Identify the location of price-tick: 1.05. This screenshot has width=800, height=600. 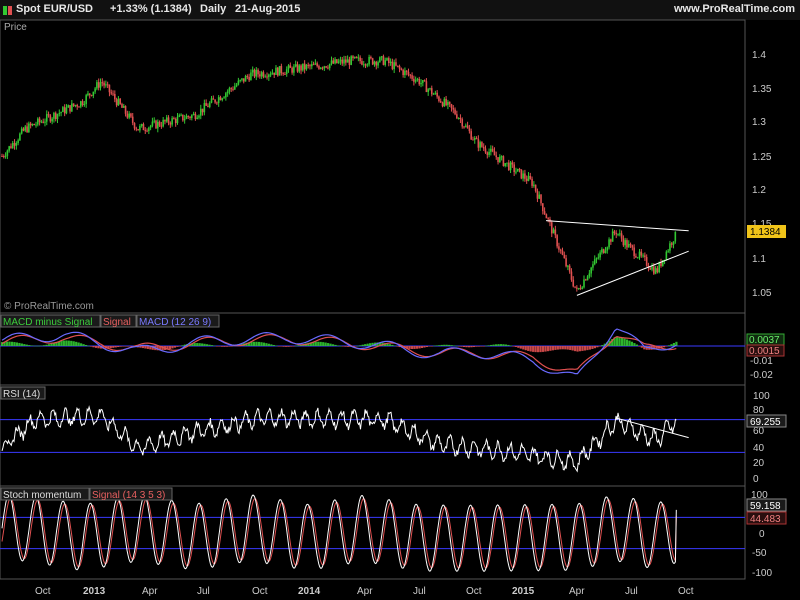
(762, 293).